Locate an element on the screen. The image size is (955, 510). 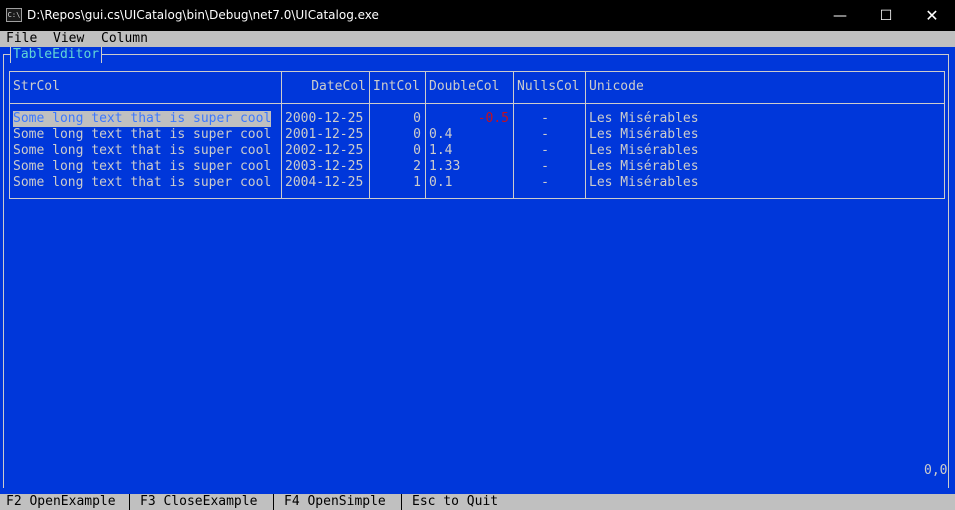
column-header-doublecol: DoubleCol is located at coordinates (464, 87).